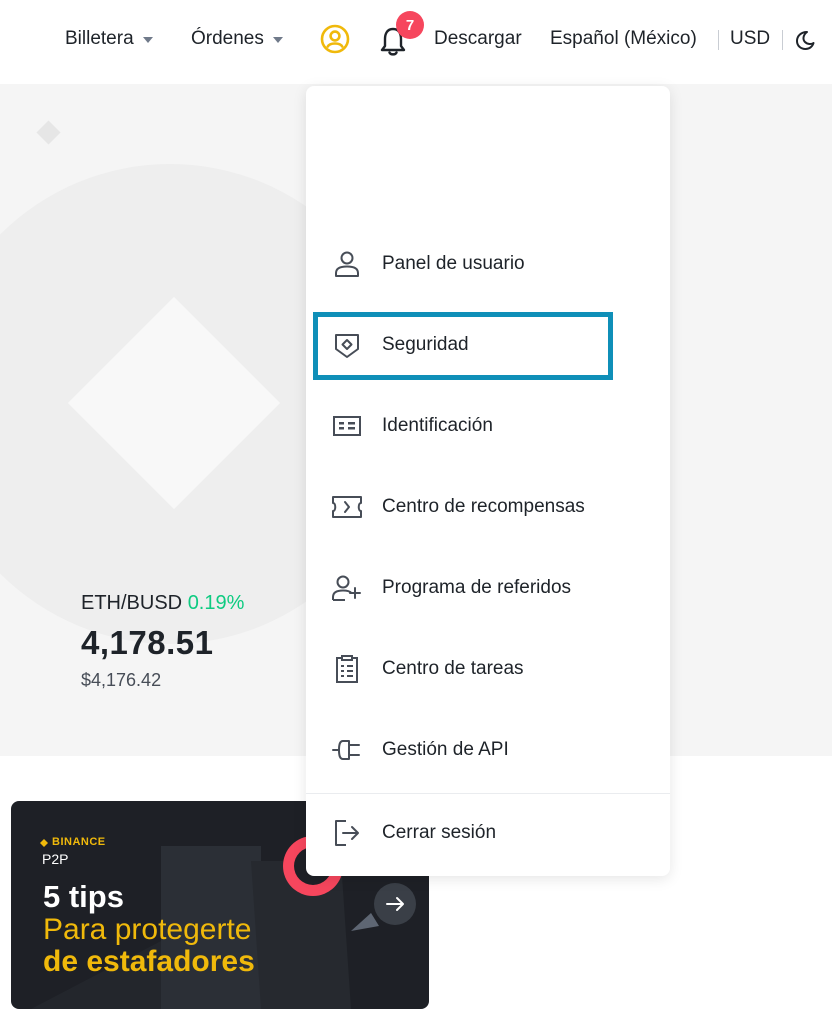  What do you see at coordinates (445, 749) in the screenshot?
I see `menu-item-label: Gestión de API` at bounding box center [445, 749].